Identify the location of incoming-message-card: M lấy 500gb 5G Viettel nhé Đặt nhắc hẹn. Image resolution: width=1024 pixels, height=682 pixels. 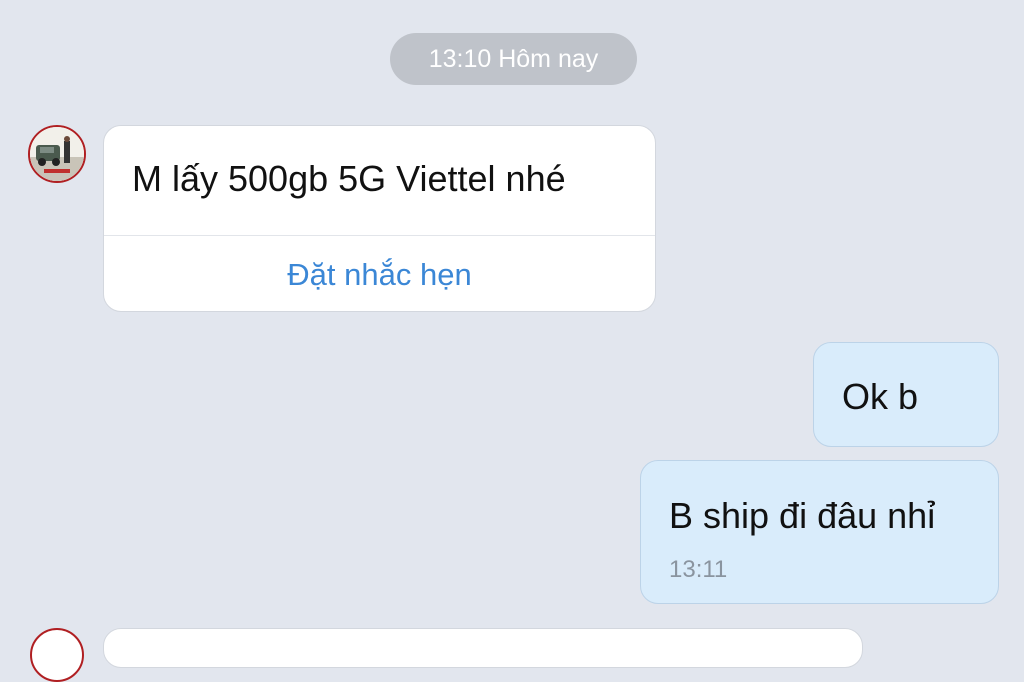
(379, 218).